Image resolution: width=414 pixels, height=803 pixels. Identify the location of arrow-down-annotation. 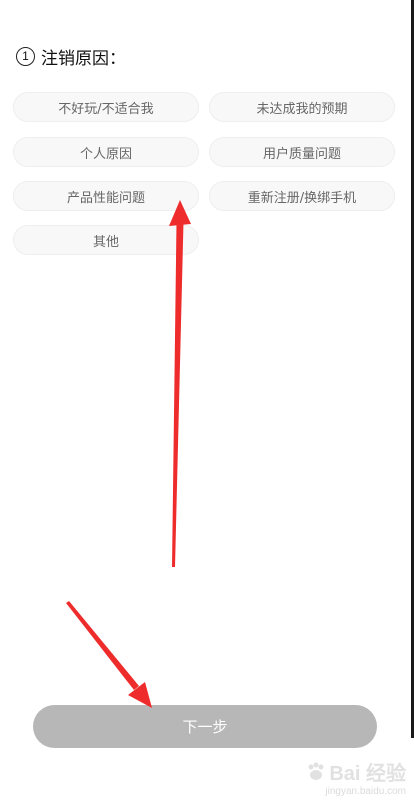
(109, 654).